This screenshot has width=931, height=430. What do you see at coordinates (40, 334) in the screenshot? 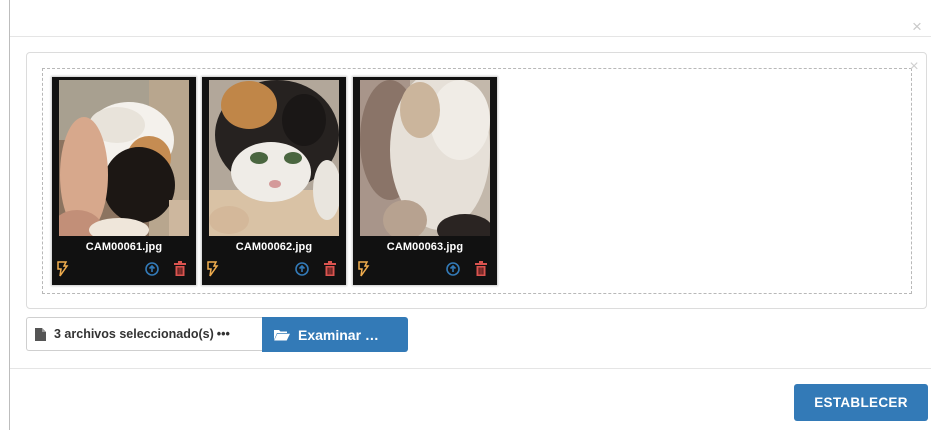
I see `file-icon` at bounding box center [40, 334].